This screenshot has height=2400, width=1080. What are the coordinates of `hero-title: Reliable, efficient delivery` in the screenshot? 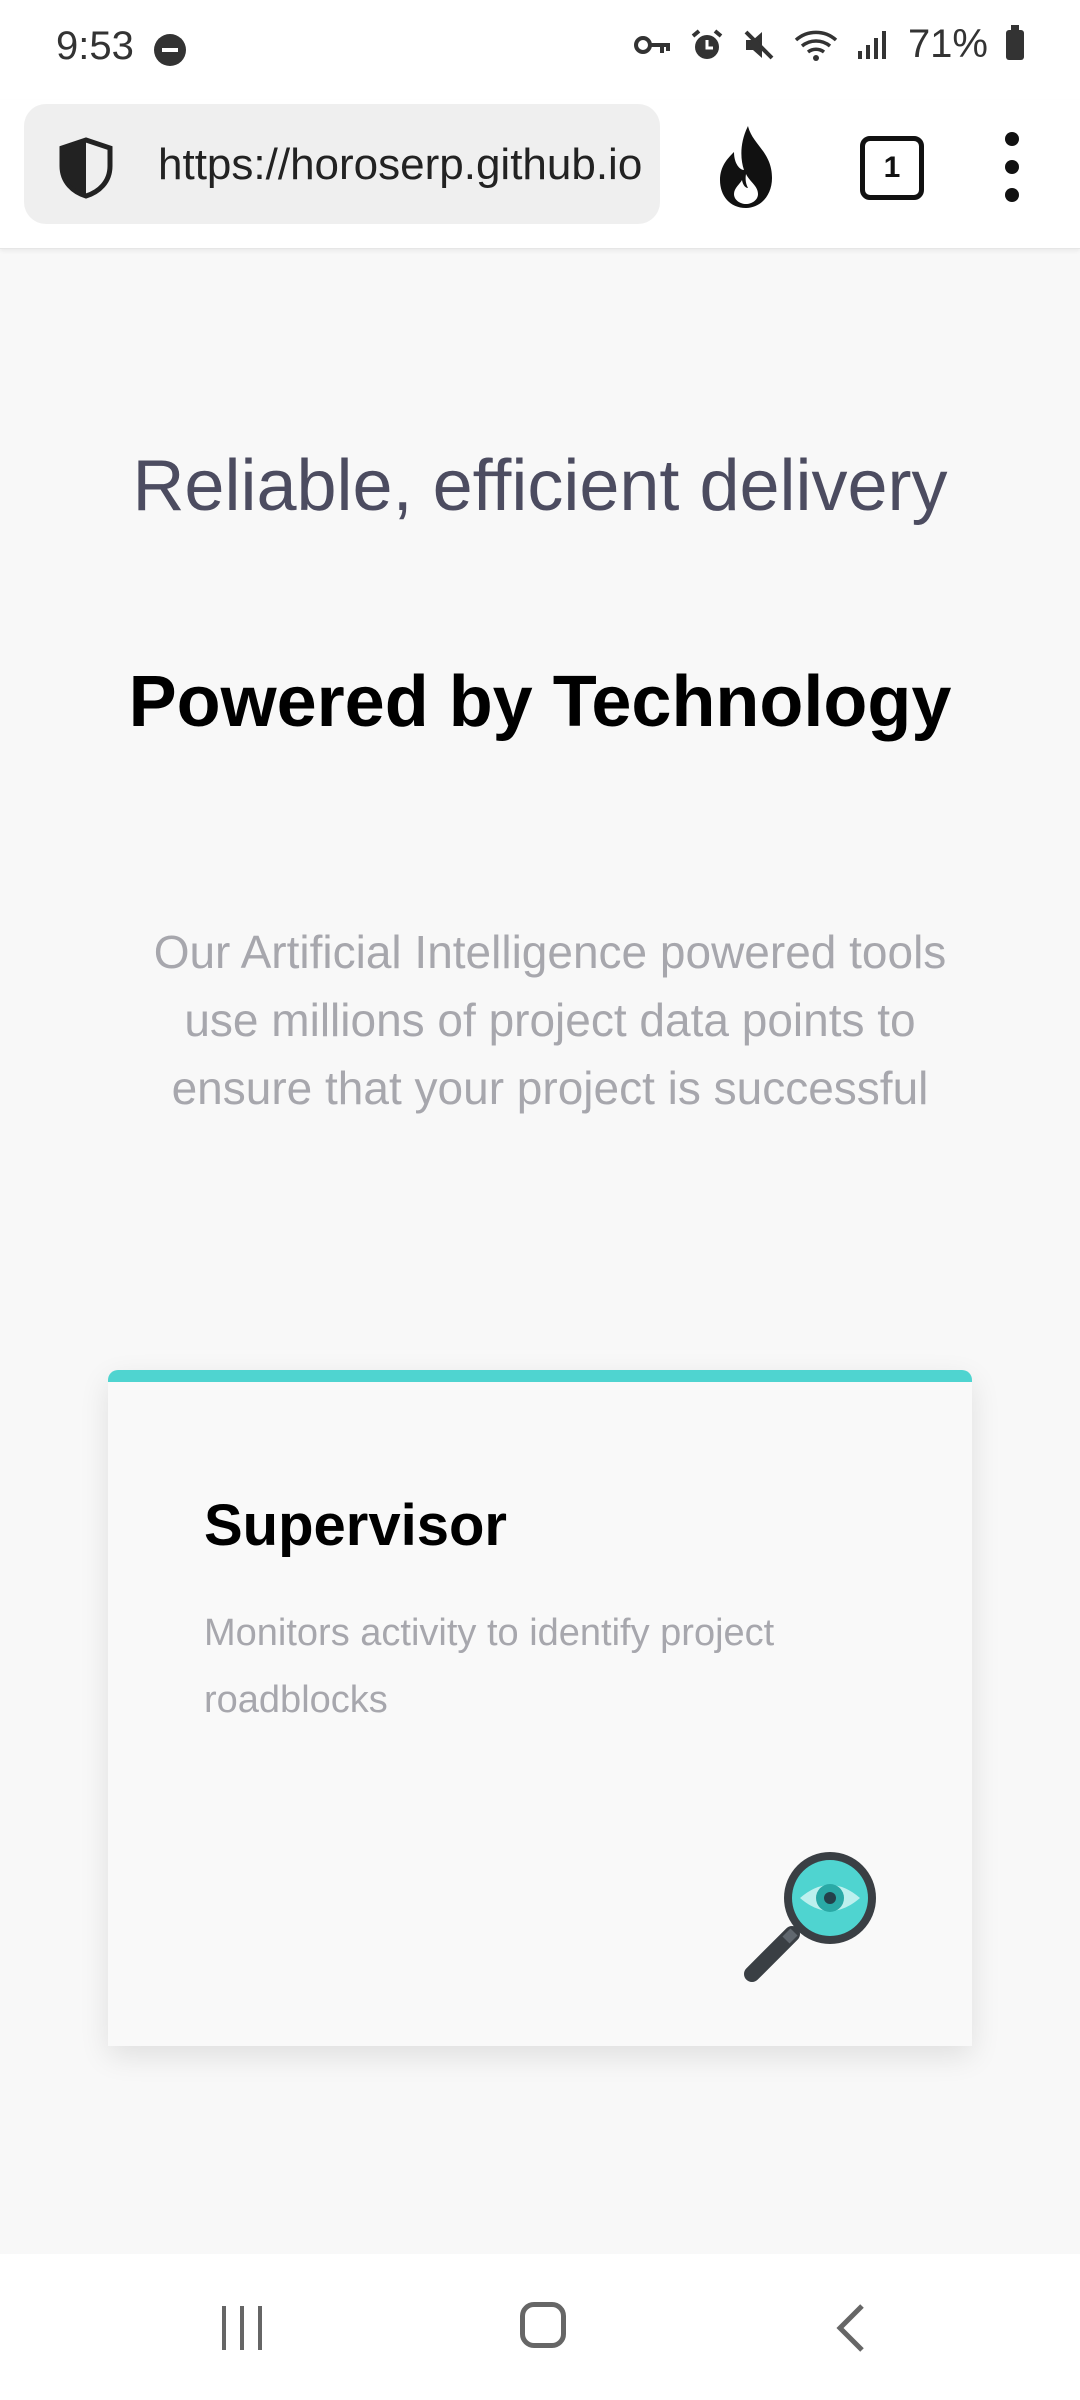 It's located at (540, 486).